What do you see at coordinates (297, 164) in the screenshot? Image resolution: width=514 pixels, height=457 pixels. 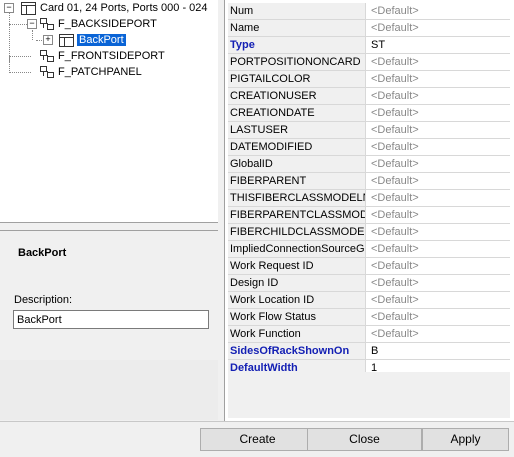 I see `property-name: GlobalID` at bounding box center [297, 164].